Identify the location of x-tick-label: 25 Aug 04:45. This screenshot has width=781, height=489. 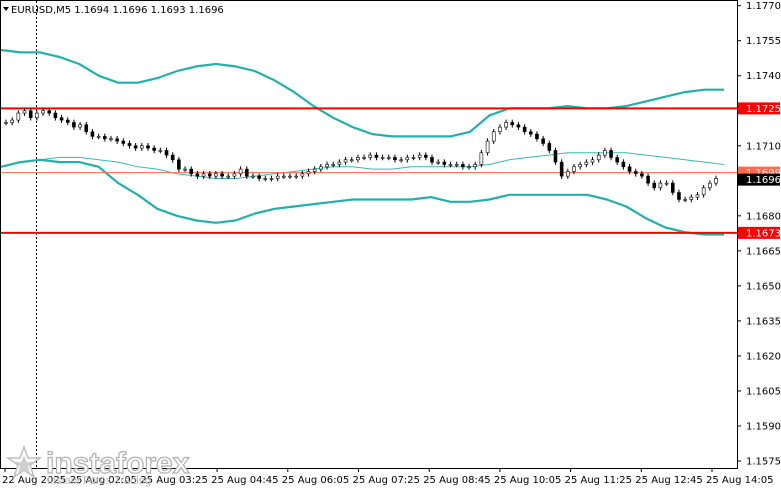
(244, 480).